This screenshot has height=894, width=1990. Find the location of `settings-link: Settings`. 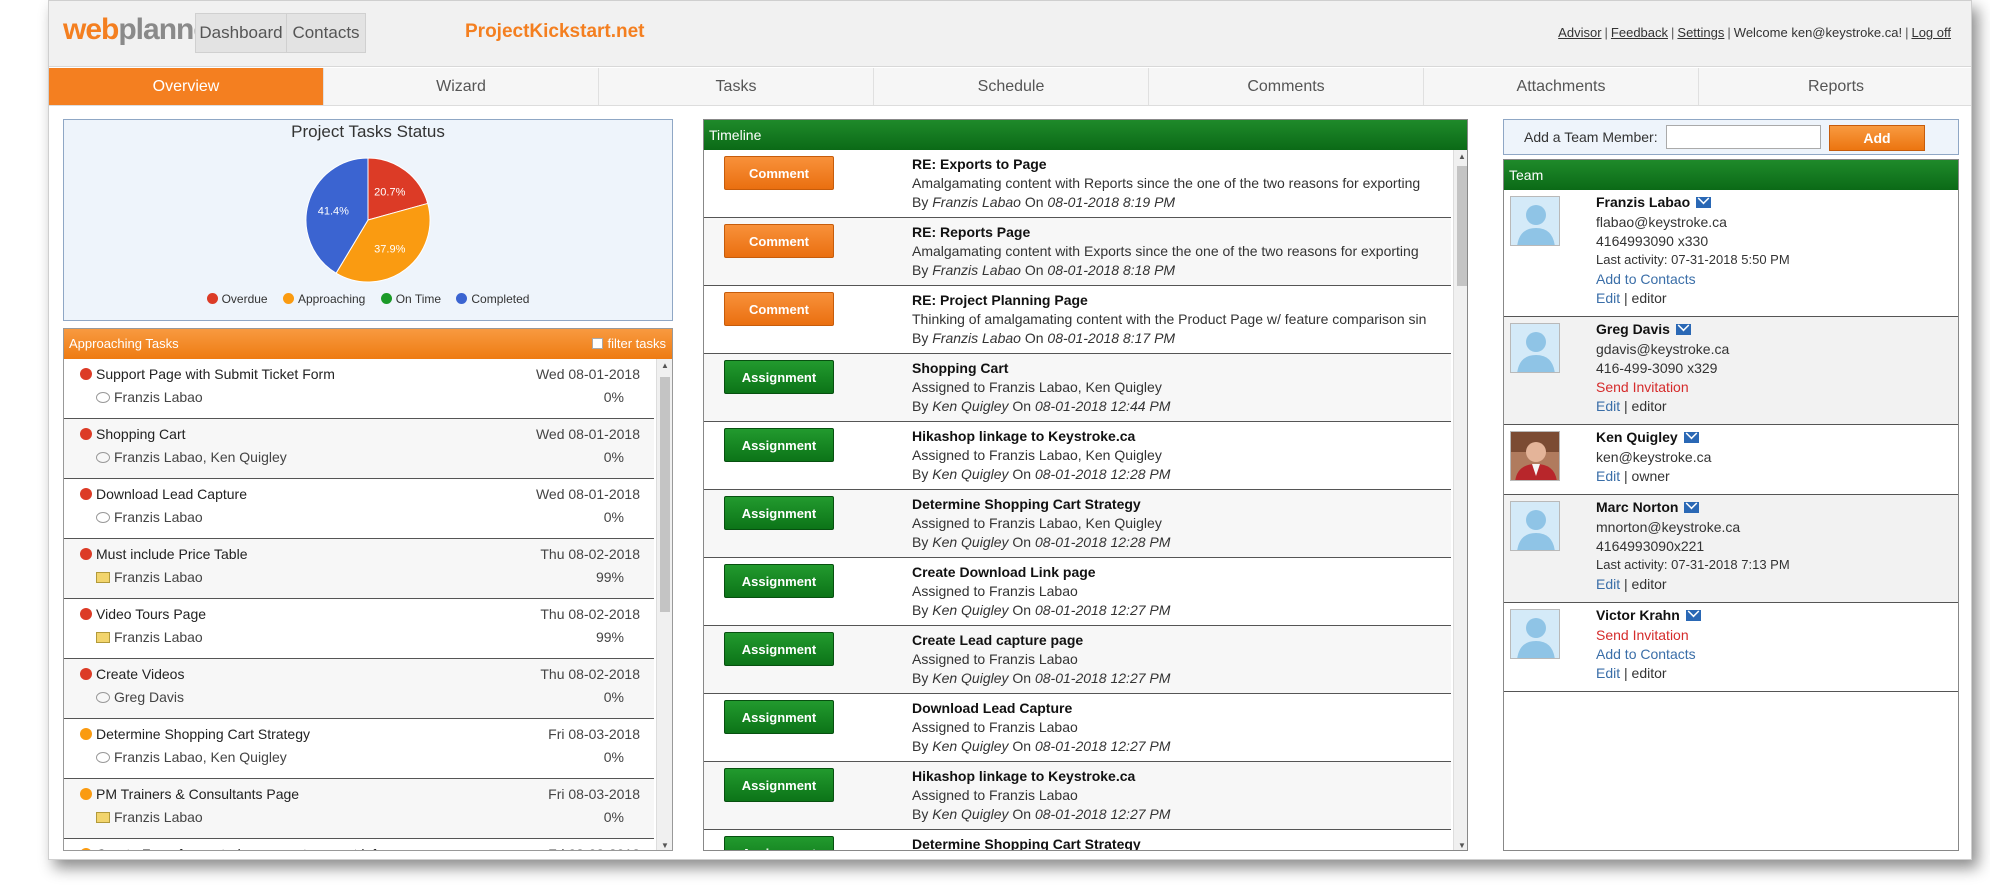

settings-link: Settings is located at coordinates (1700, 32).